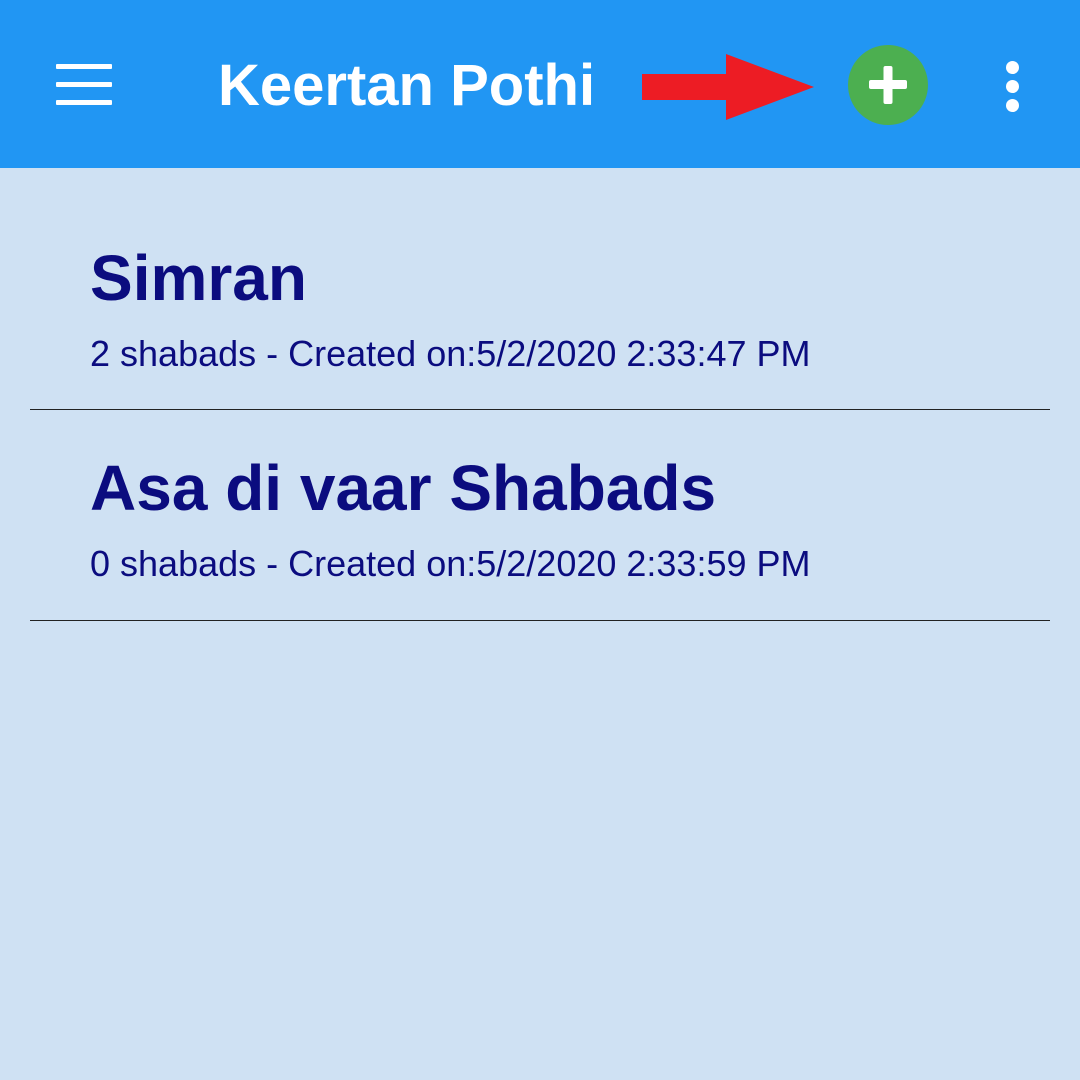 The image size is (1080, 1080). I want to click on overflow-menu-button, so click(1014, 86).